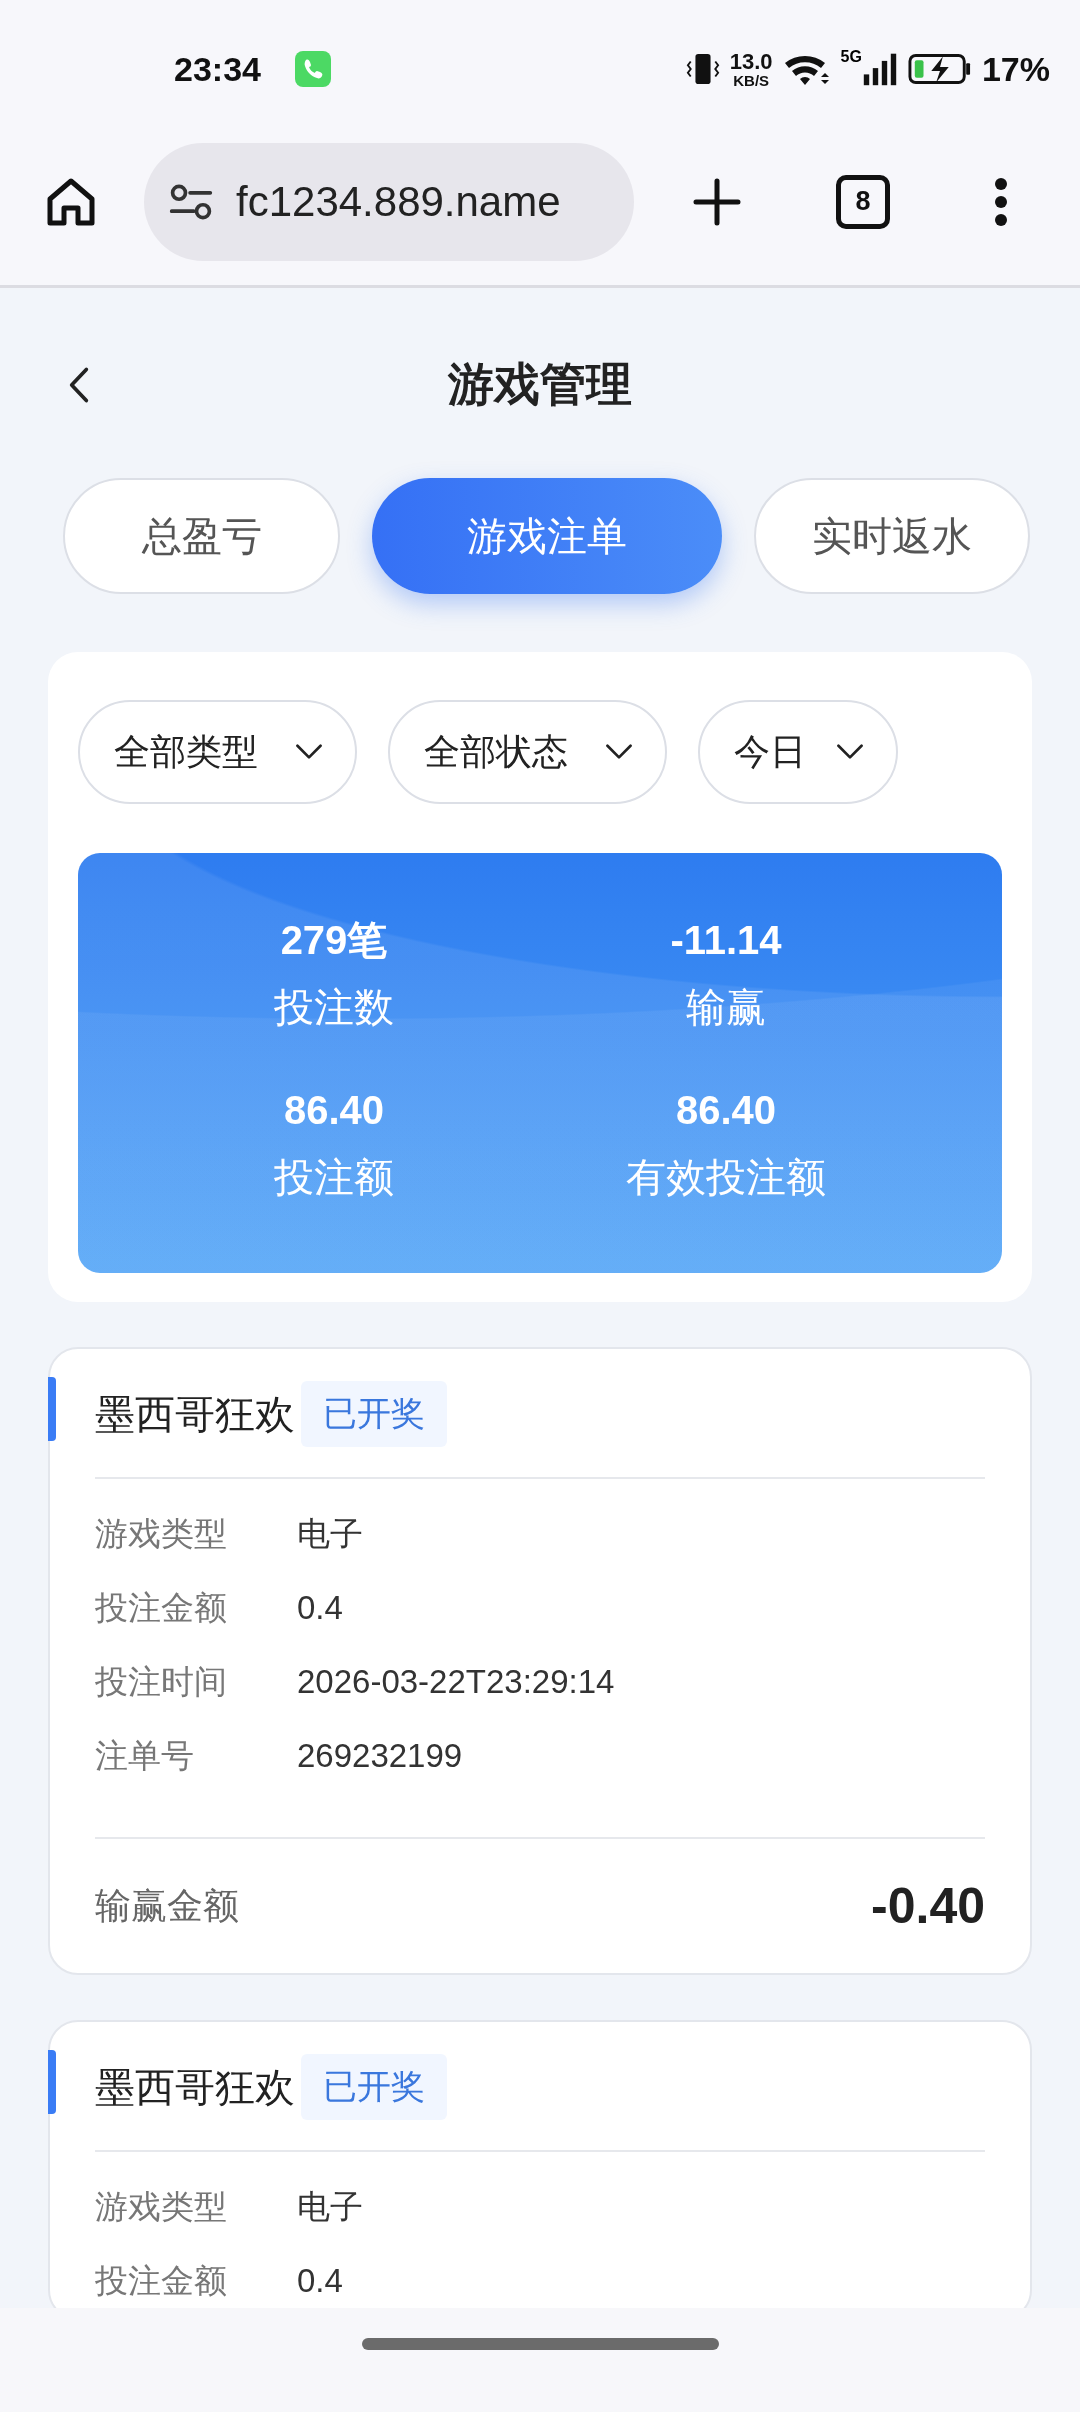 The image size is (1080, 2412). I want to click on stat-label: 投注额, so click(334, 1177).